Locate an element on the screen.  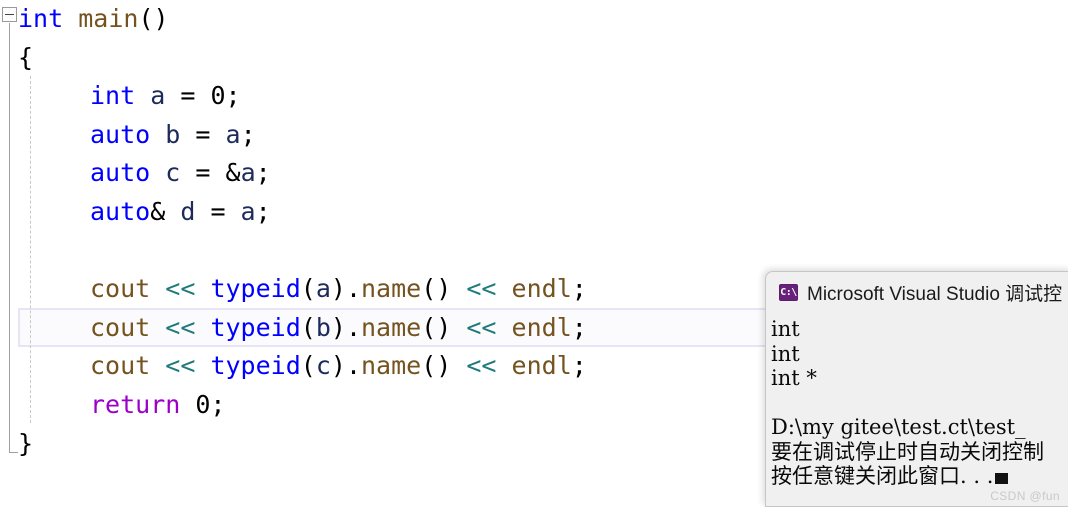
code-token: = & is located at coordinates (210, 173).